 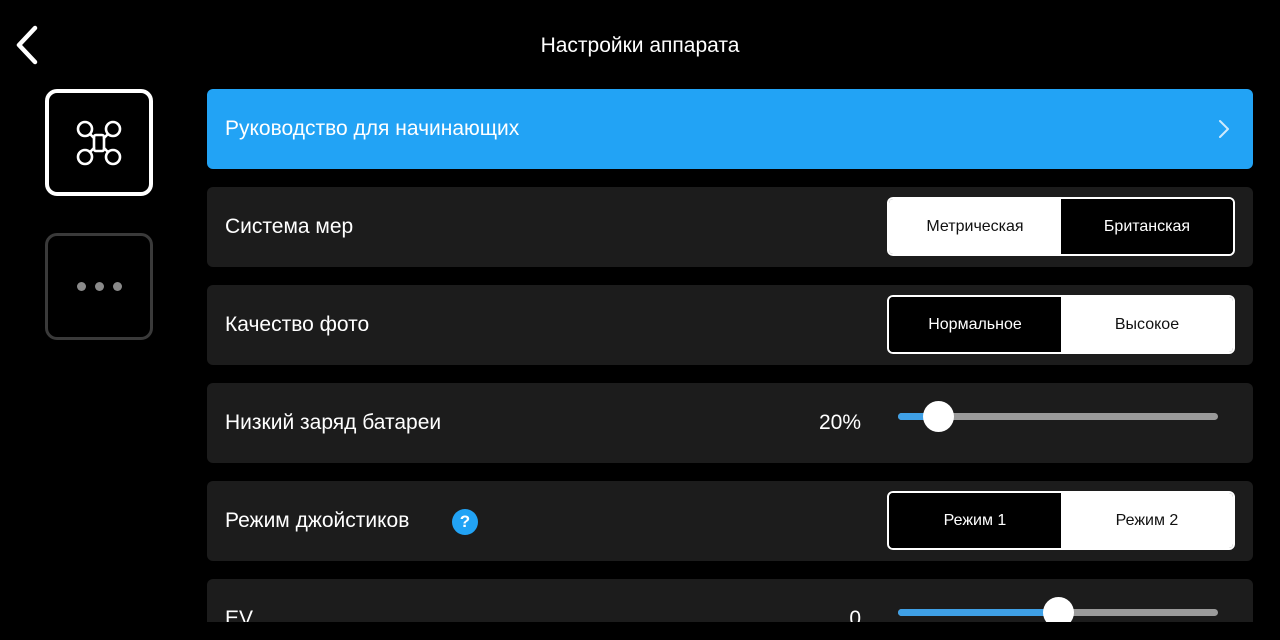 What do you see at coordinates (1147, 324) in the screenshot?
I see `photo-quality-option-high: Высокое` at bounding box center [1147, 324].